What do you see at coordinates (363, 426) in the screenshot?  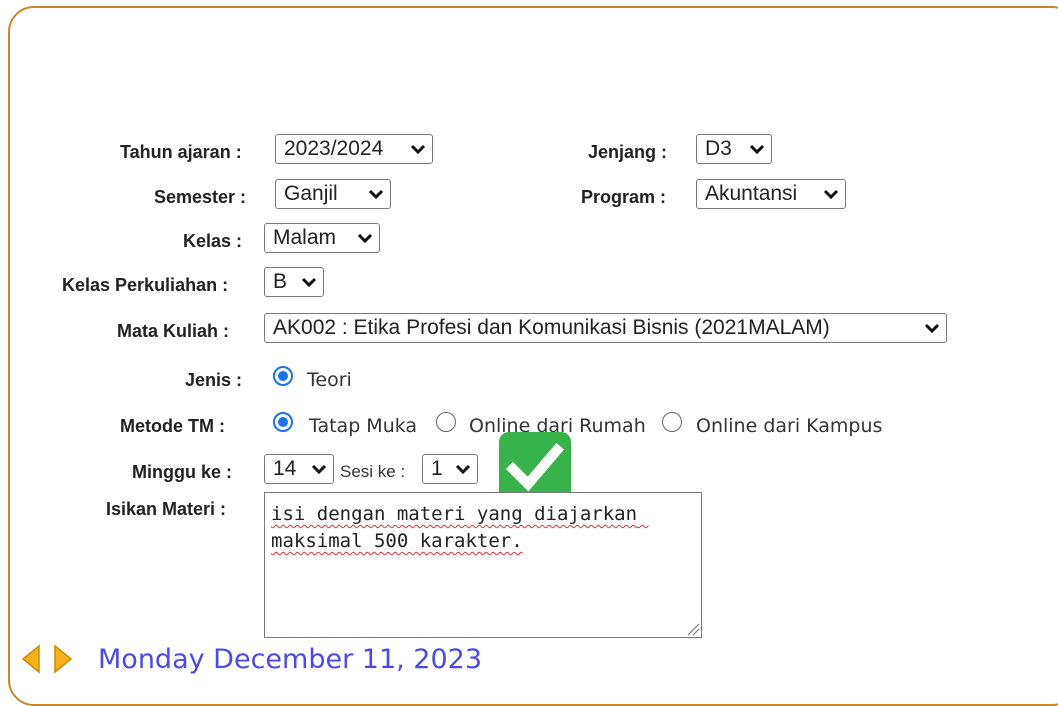 I see `radio-tatap-muka-label: Tatap Muka` at bounding box center [363, 426].